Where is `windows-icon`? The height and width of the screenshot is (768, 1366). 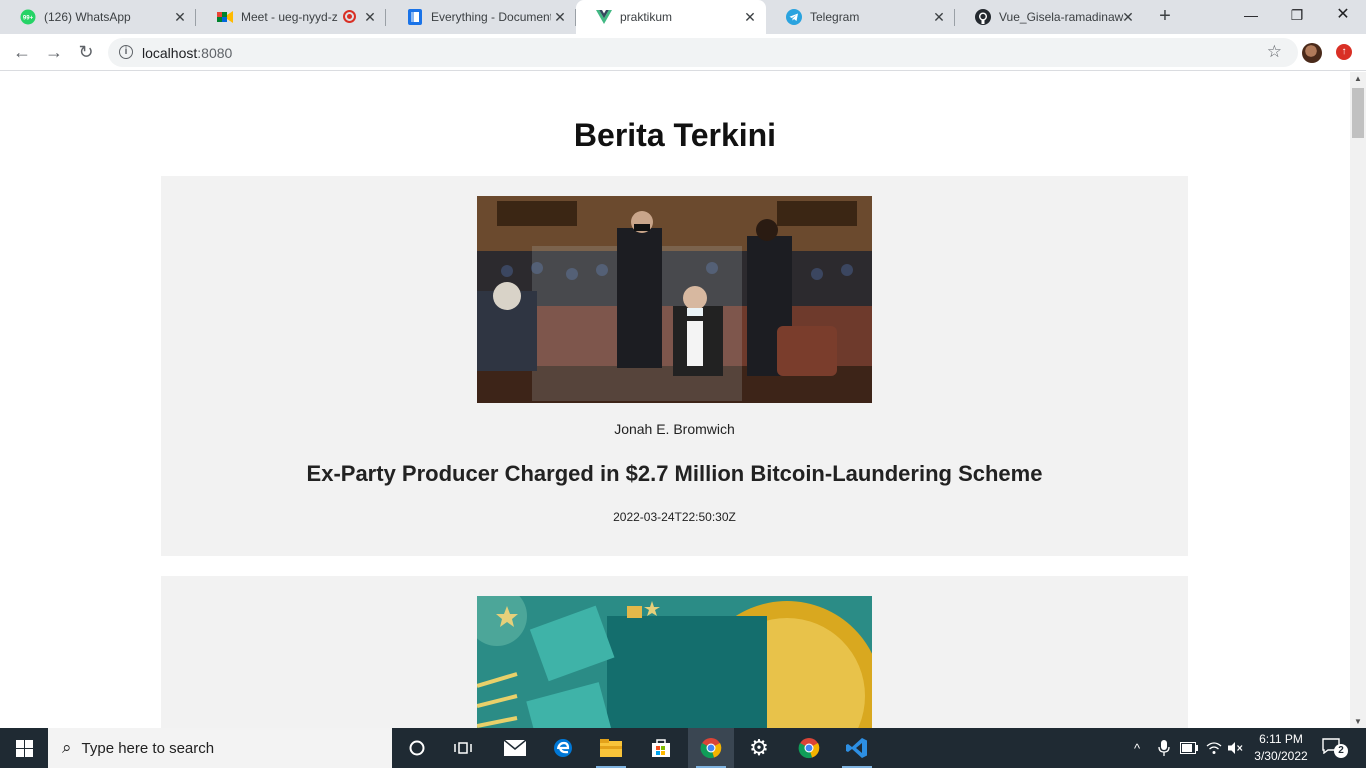 windows-icon is located at coordinates (24, 748).